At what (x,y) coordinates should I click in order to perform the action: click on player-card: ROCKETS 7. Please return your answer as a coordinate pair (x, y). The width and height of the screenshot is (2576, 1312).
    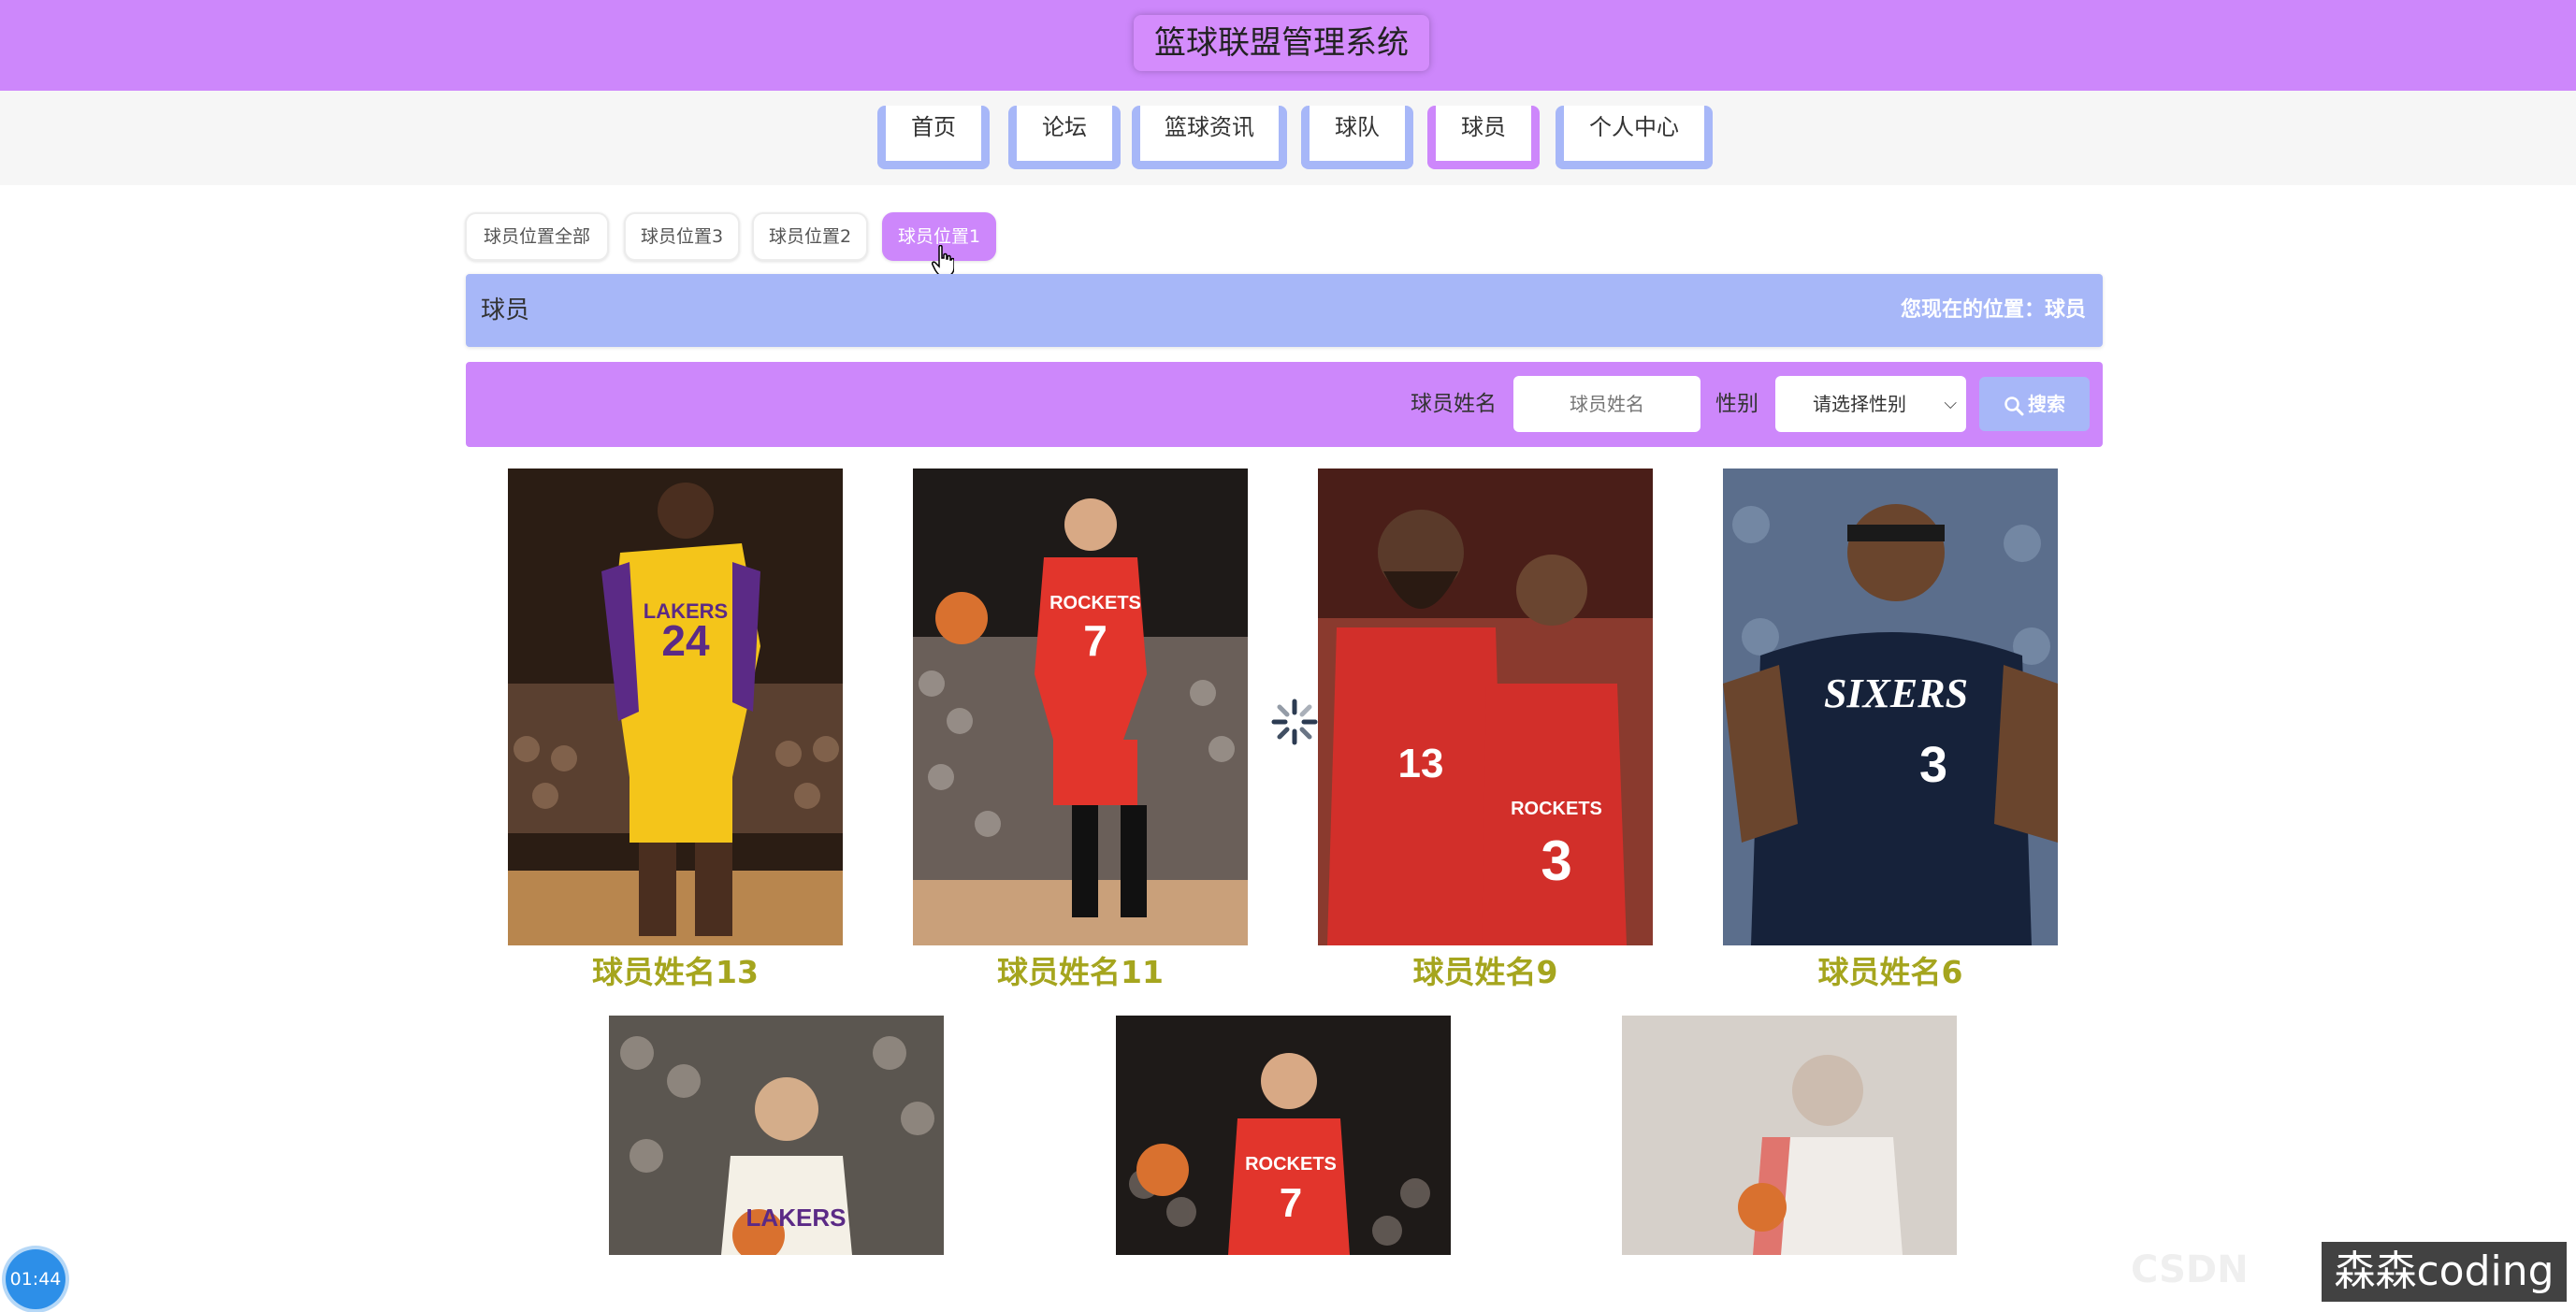
    Looking at the image, I should click on (1283, 1135).